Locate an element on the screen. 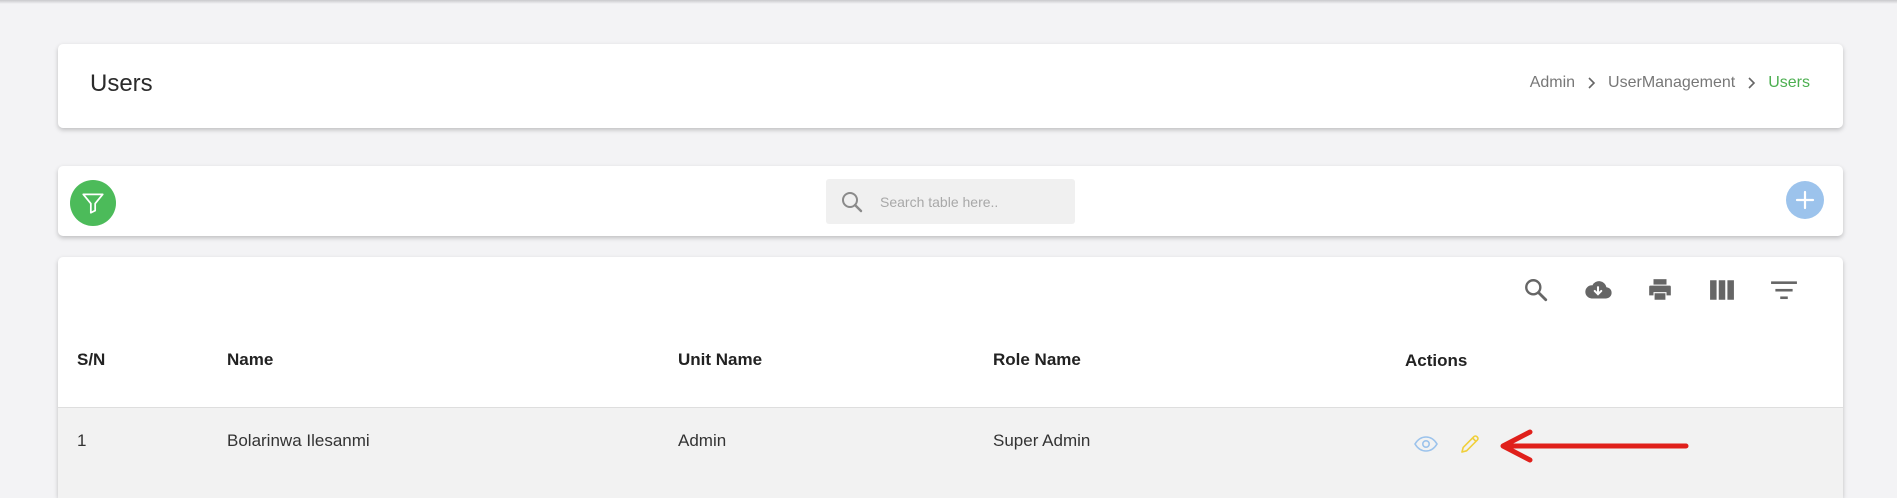 The height and width of the screenshot is (498, 1897). cell-unit-name: Admin is located at coordinates (702, 440).